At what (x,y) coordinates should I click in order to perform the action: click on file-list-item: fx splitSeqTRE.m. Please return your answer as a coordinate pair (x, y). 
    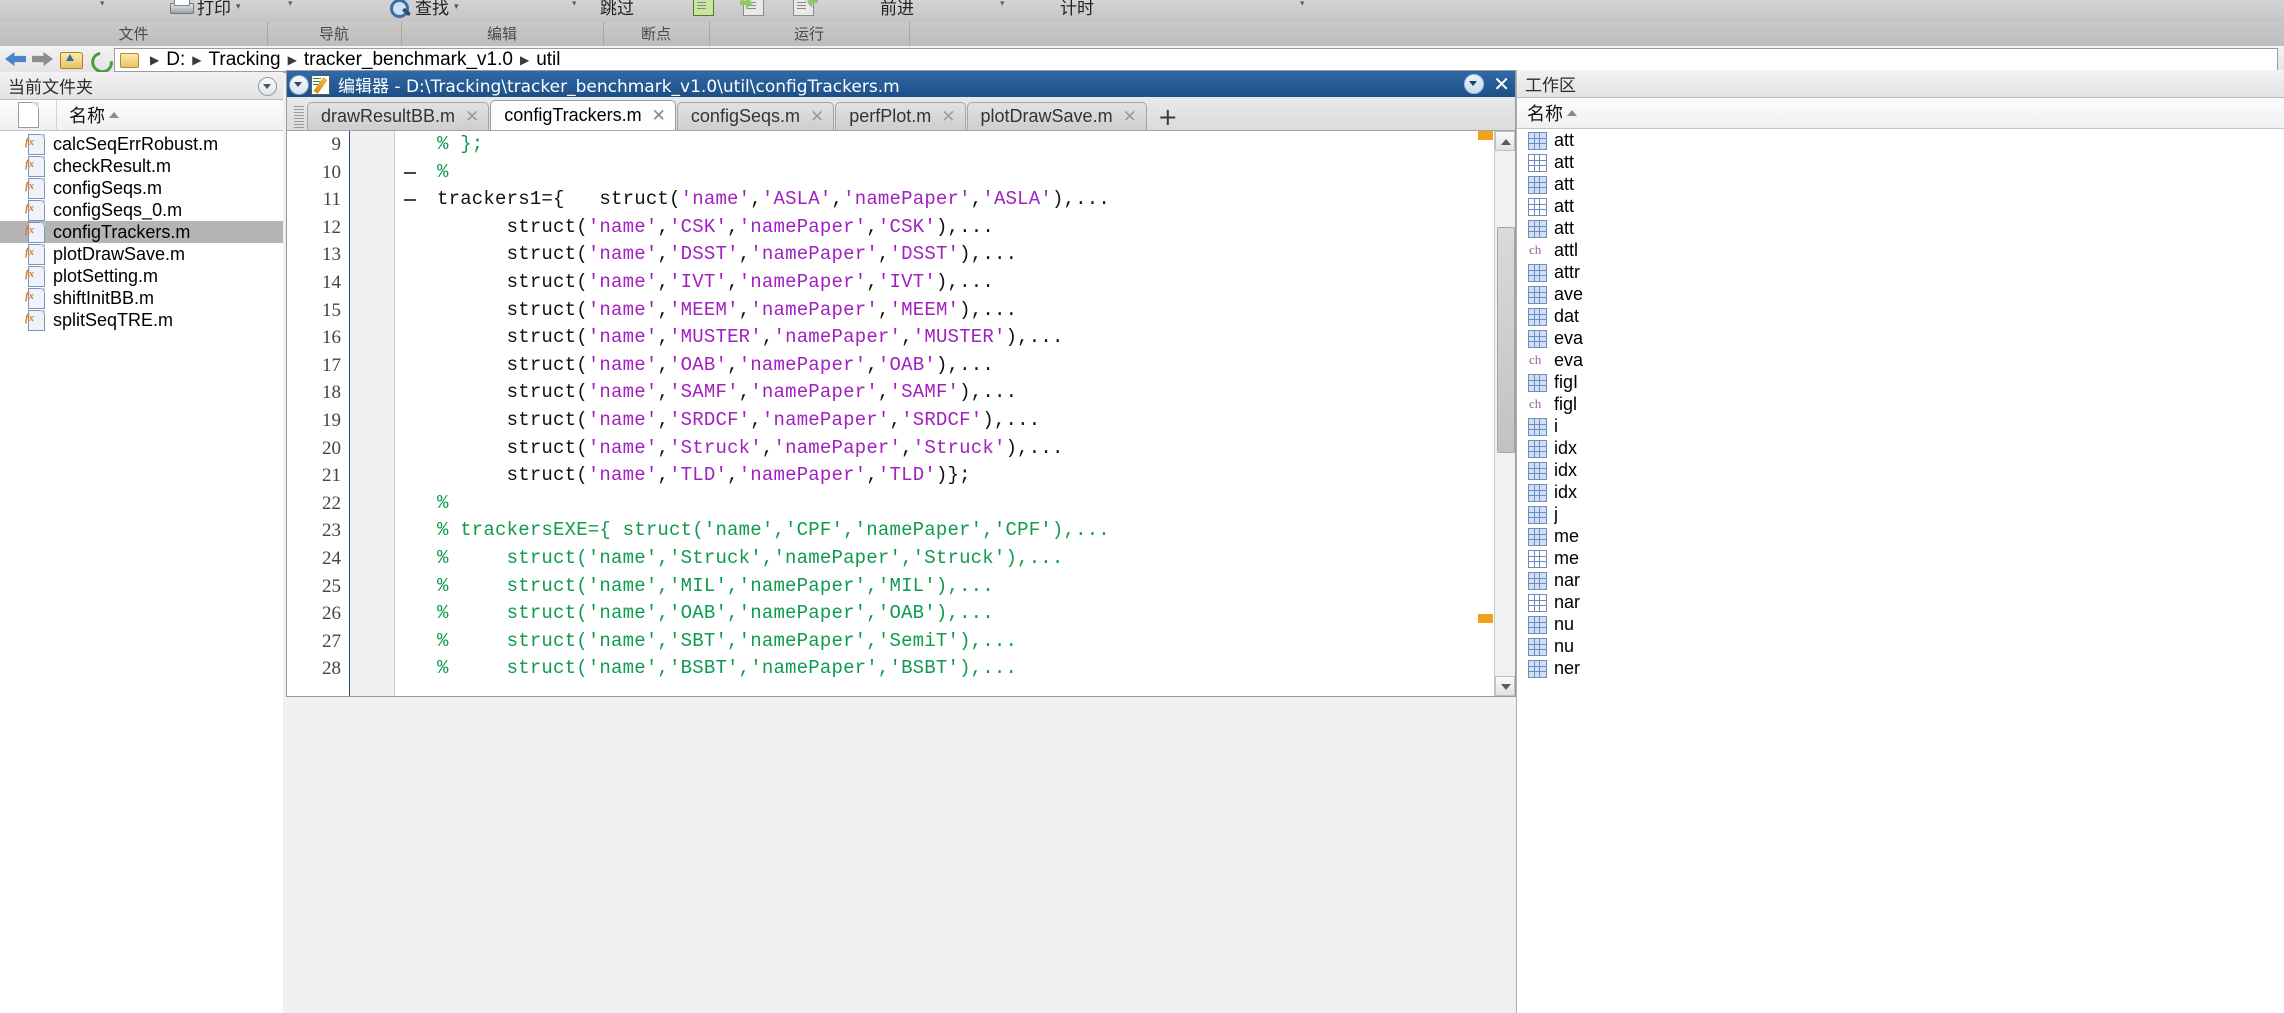
    Looking at the image, I should click on (141, 320).